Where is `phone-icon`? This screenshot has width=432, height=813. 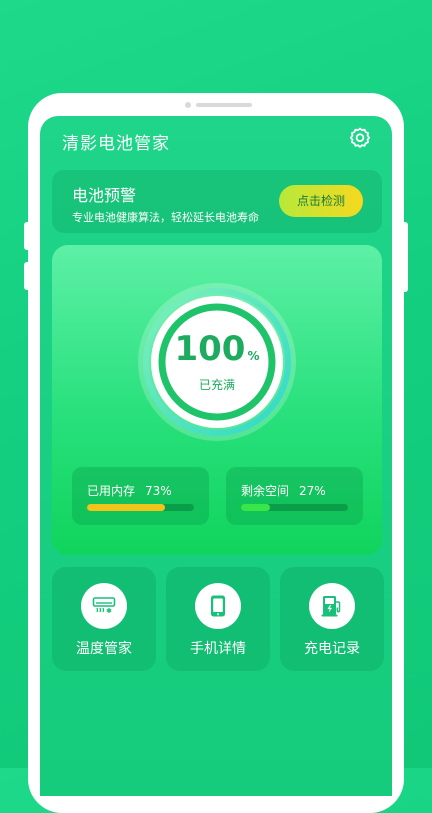 phone-icon is located at coordinates (218, 606).